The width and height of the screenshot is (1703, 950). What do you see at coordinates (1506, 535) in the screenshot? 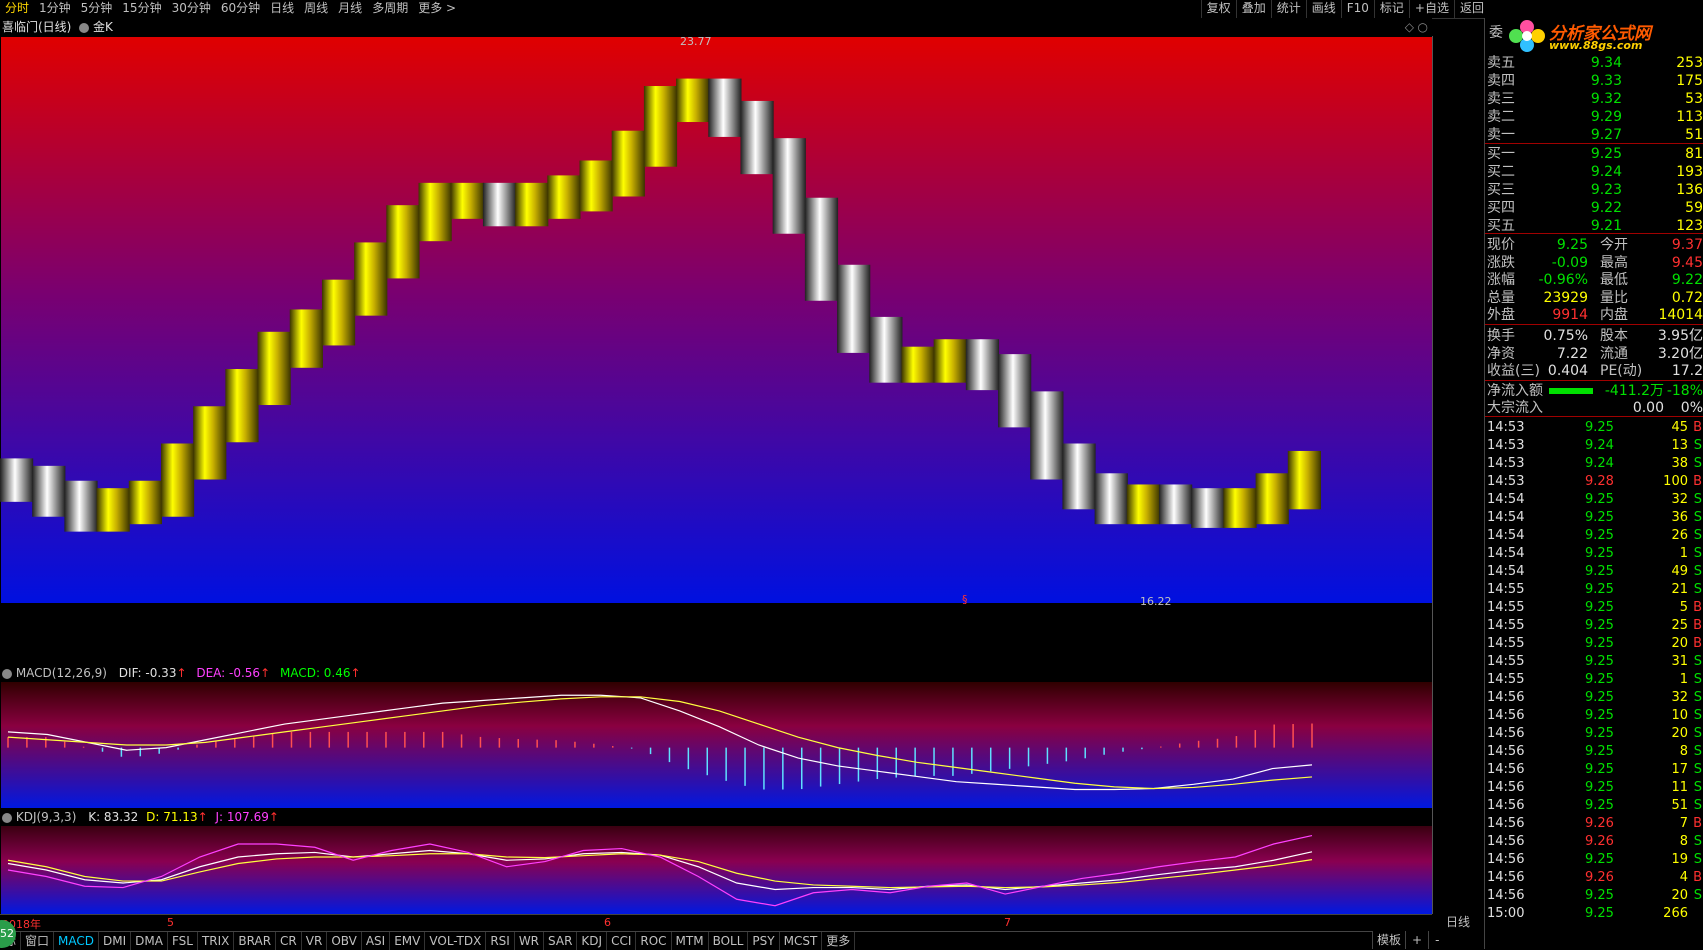
I see `tick-time: 14:54` at bounding box center [1506, 535].